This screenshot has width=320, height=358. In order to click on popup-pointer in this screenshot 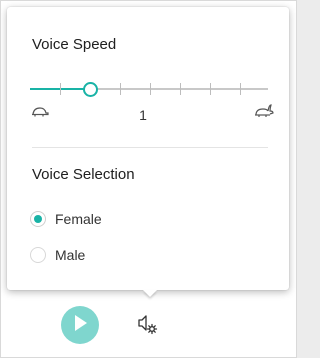, I will do `click(150, 293)`.